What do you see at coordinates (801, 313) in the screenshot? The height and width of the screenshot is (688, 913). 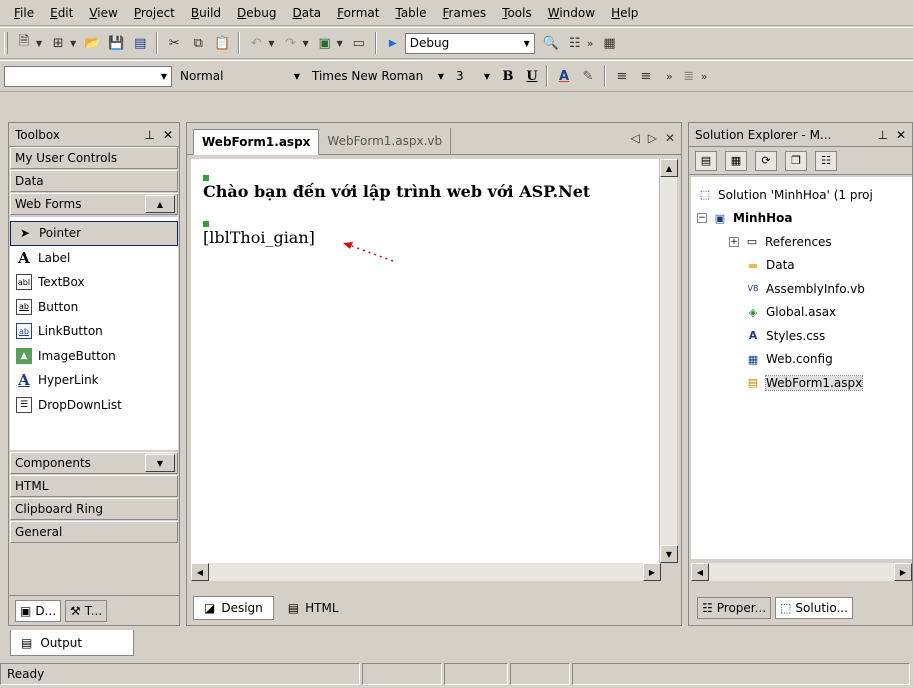 I see `tree-node-global-asax: ◈ Global.asax` at bounding box center [801, 313].